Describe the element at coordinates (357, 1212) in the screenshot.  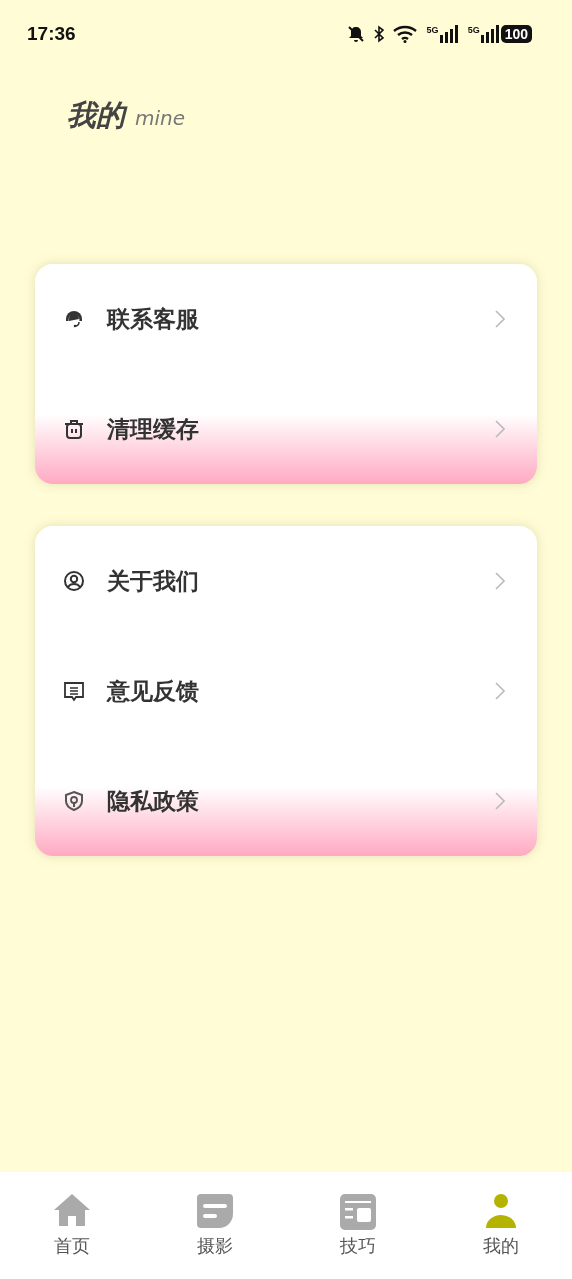
I see `article-icon` at that location.